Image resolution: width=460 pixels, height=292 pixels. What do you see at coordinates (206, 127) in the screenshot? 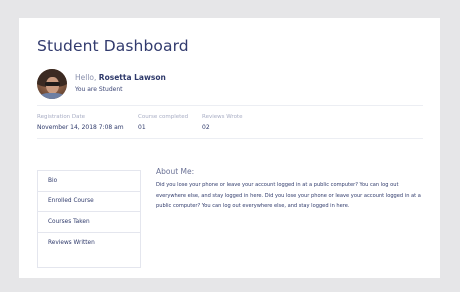
I see `reviews-wrote-value: 02` at bounding box center [206, 127].